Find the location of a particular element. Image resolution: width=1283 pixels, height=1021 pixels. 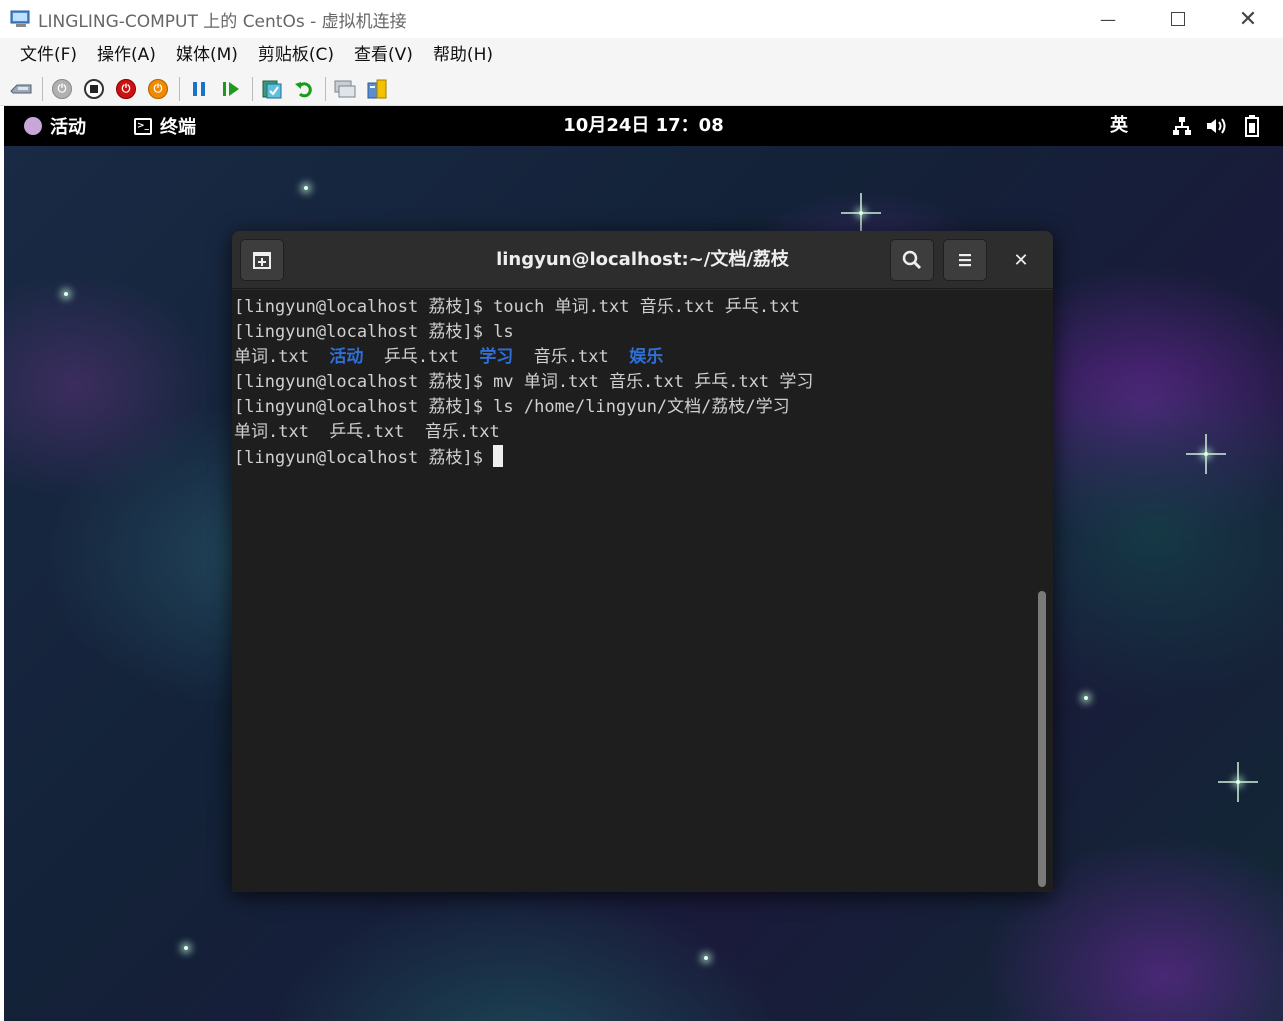

ctrl-alt-del-icon is located at coordinates (21, 89).